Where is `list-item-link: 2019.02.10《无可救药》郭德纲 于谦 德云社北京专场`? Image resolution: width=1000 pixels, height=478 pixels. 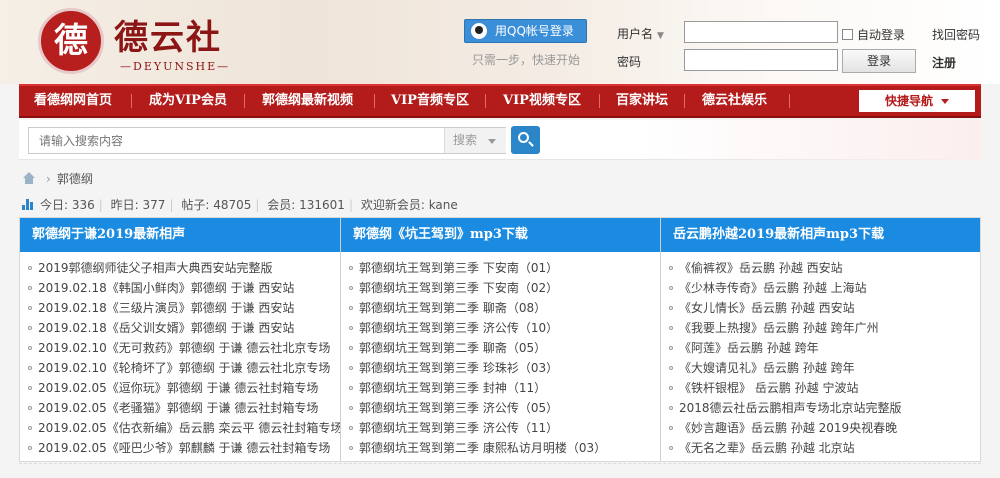 list-item-link: 2019.02.10《无可救药》郭德纲 于谦 德云社北京专场 is located at coordinates (184, 348).